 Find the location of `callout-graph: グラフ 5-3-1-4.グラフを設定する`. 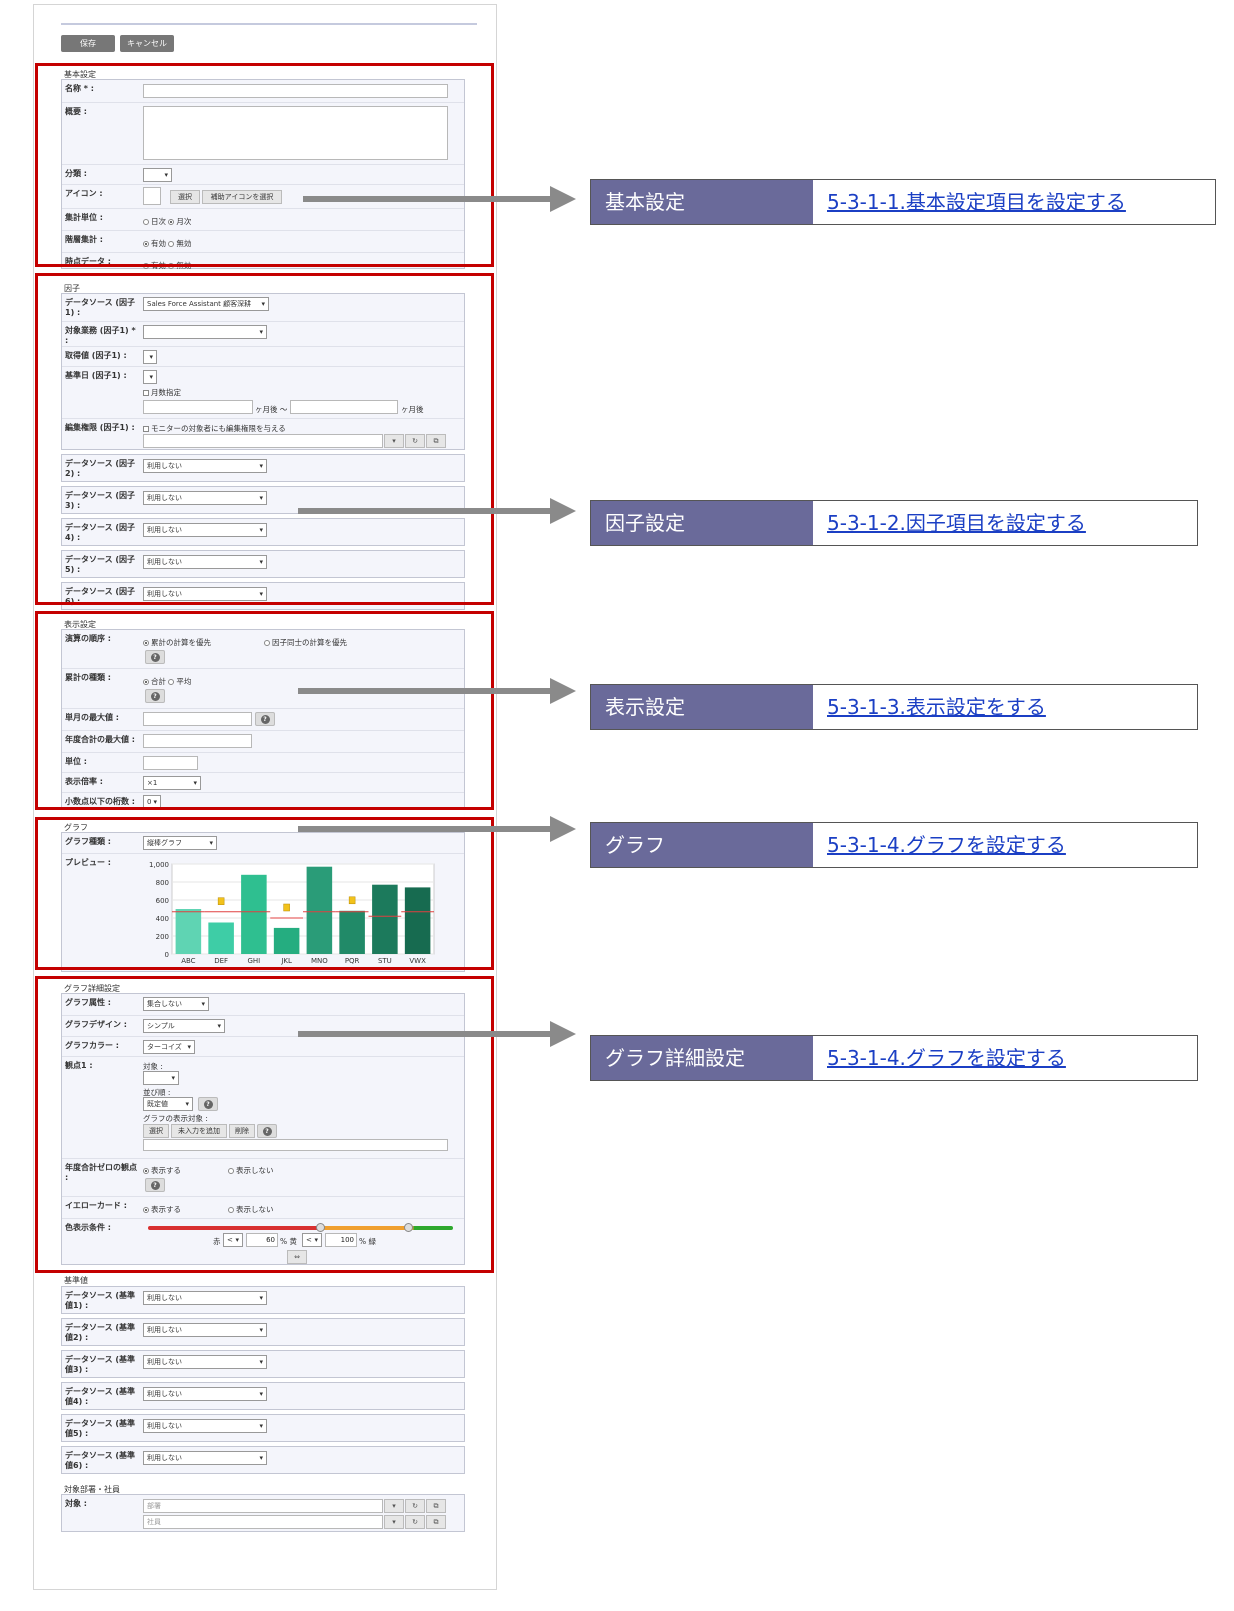

callout-graph: グラフ 5-3-1-4.グラフを設定する is located at coordinates (894, 845).